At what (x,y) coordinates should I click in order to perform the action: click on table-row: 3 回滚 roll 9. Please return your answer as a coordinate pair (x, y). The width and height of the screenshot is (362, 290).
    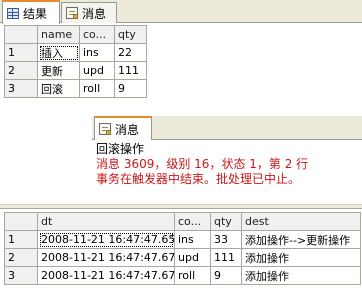
    Looking at the image, I should click on (75, 88).